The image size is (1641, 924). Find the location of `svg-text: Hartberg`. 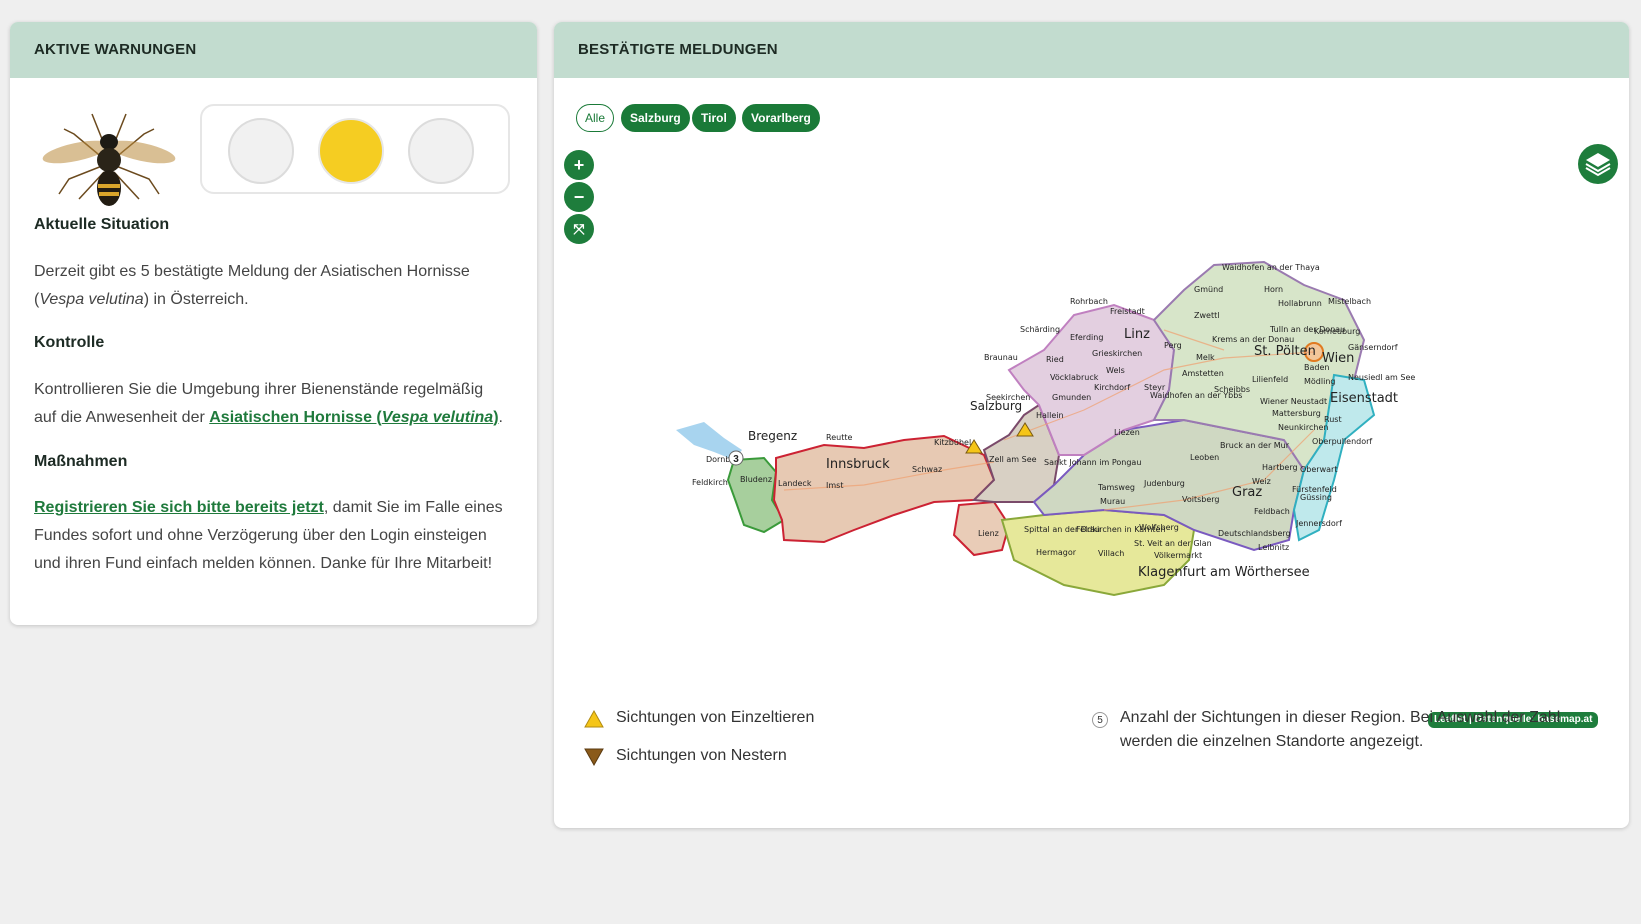

svg-text: Hartberg is located at coordinates (1280, 467).